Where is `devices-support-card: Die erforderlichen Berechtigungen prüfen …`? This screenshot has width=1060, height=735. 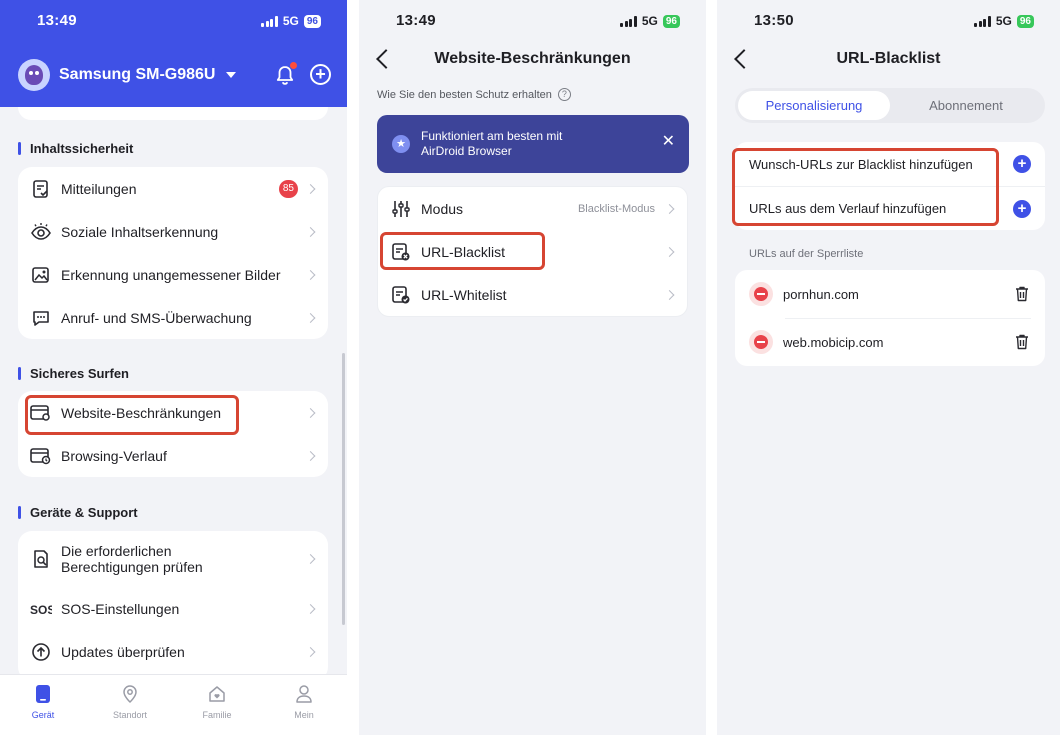
devices-support-card: Die erforderlichen Berechtigungen prüfen … is located at coordinates (173, 606).